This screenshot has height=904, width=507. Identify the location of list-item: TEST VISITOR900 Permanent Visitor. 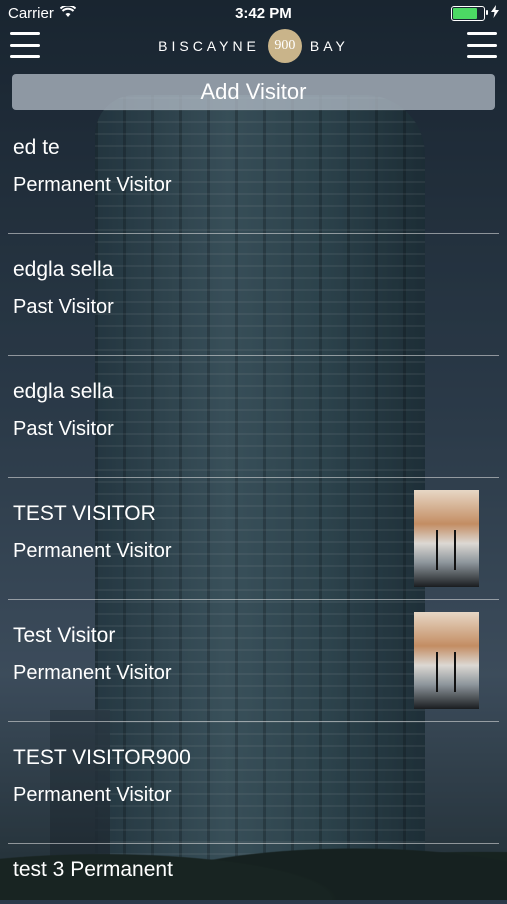
(253, 783).